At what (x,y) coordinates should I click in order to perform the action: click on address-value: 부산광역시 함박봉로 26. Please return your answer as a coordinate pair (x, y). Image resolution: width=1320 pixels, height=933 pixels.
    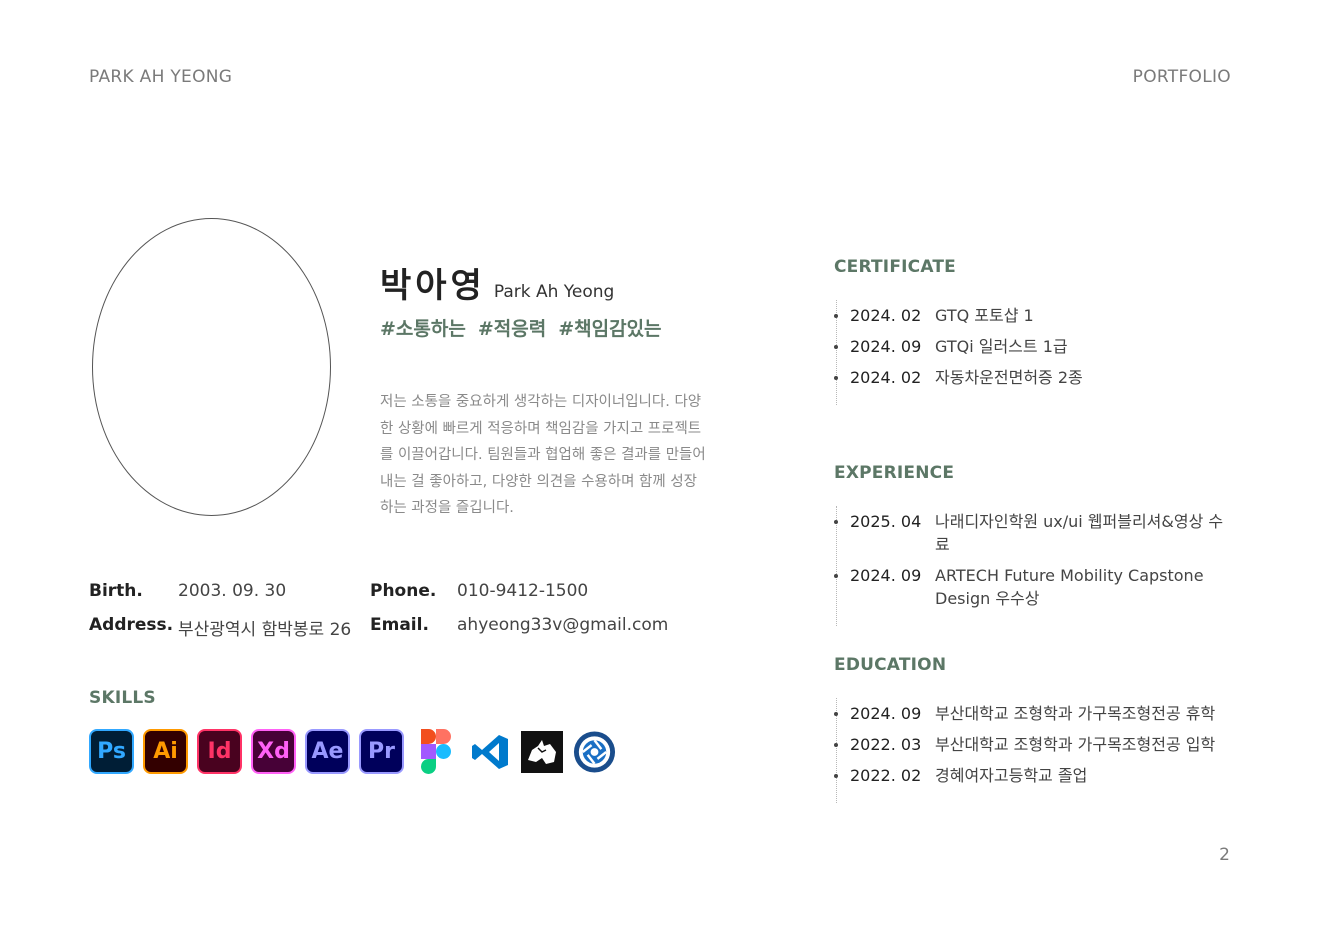
    Looking at the image, I should click on (265, 630).